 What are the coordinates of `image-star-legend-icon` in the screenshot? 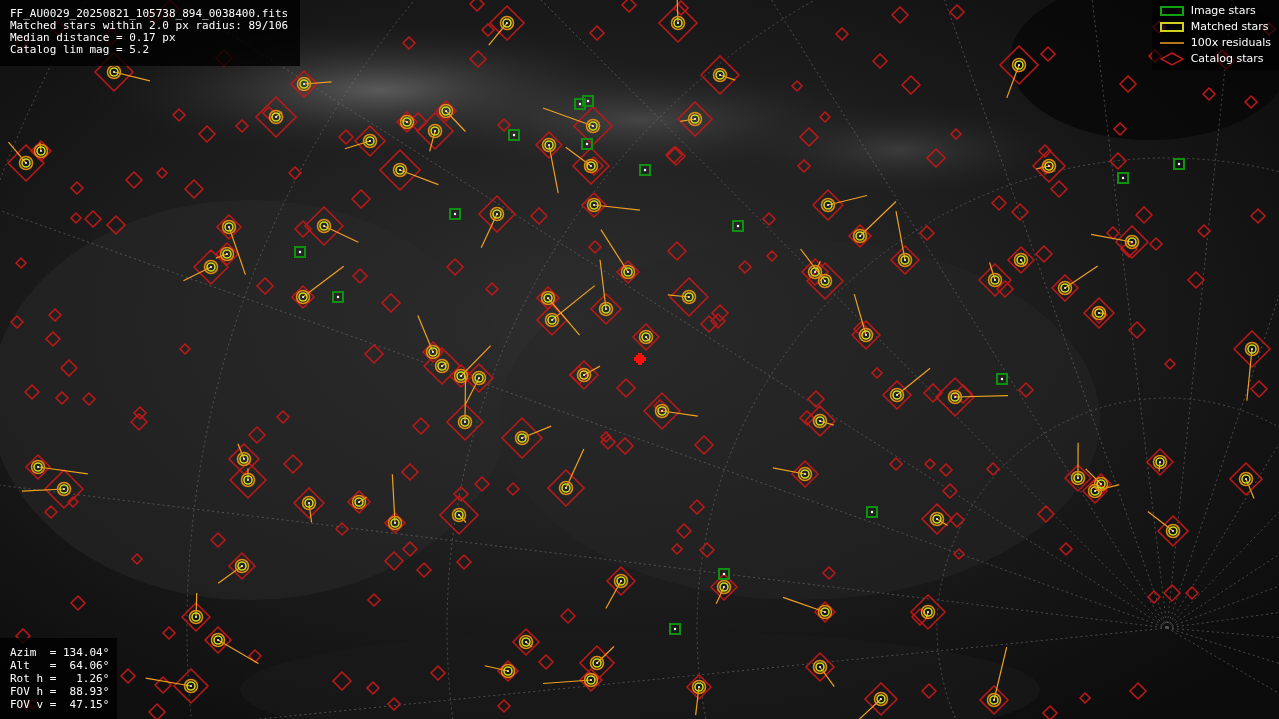 It's located at (1171, 11).